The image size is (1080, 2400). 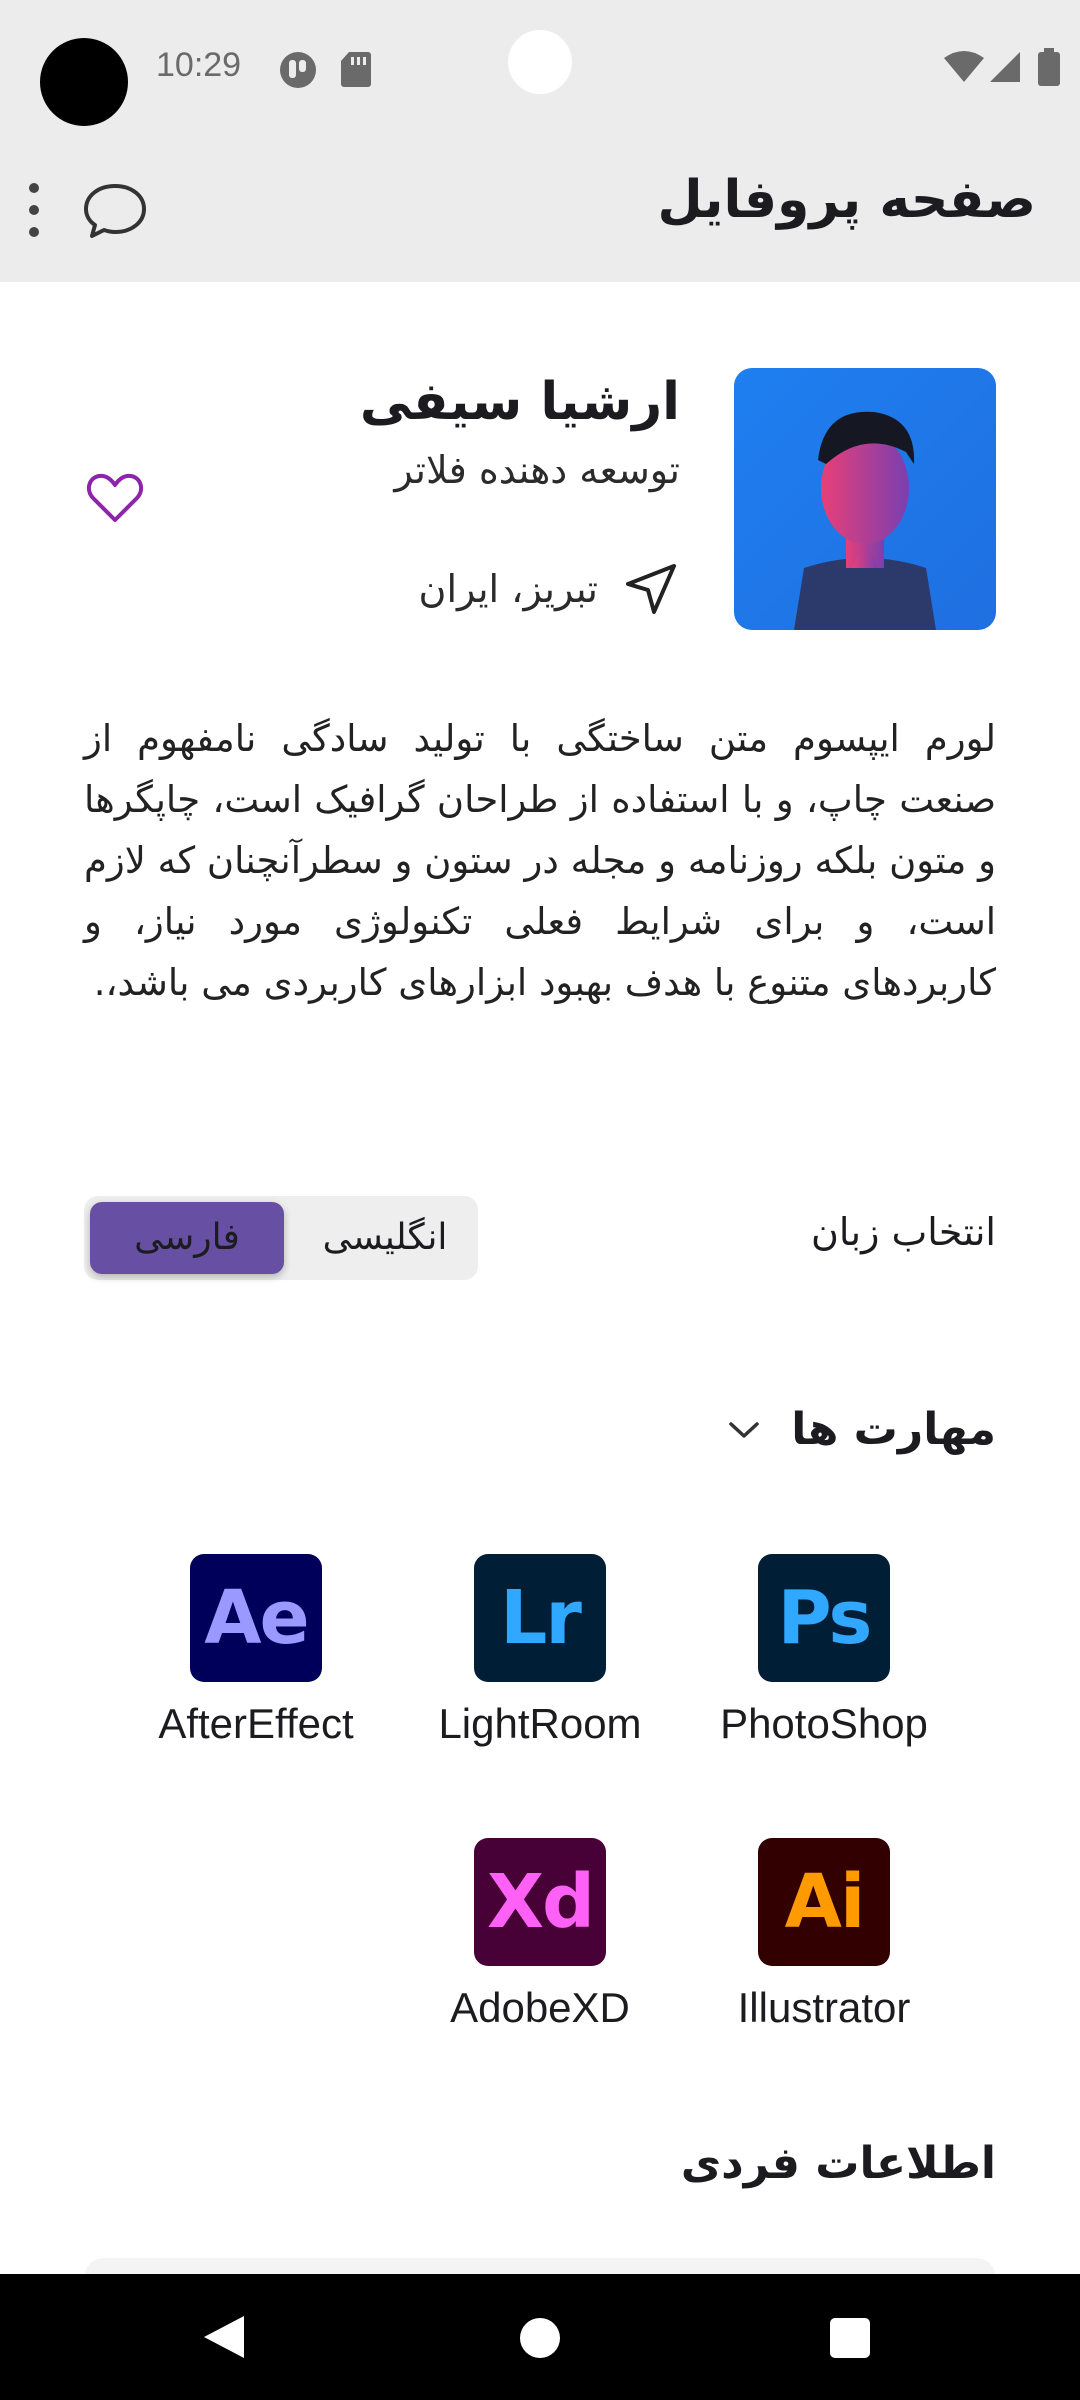 I want to click on location-text: تبریز، ایران, so click(x=508, y=589).